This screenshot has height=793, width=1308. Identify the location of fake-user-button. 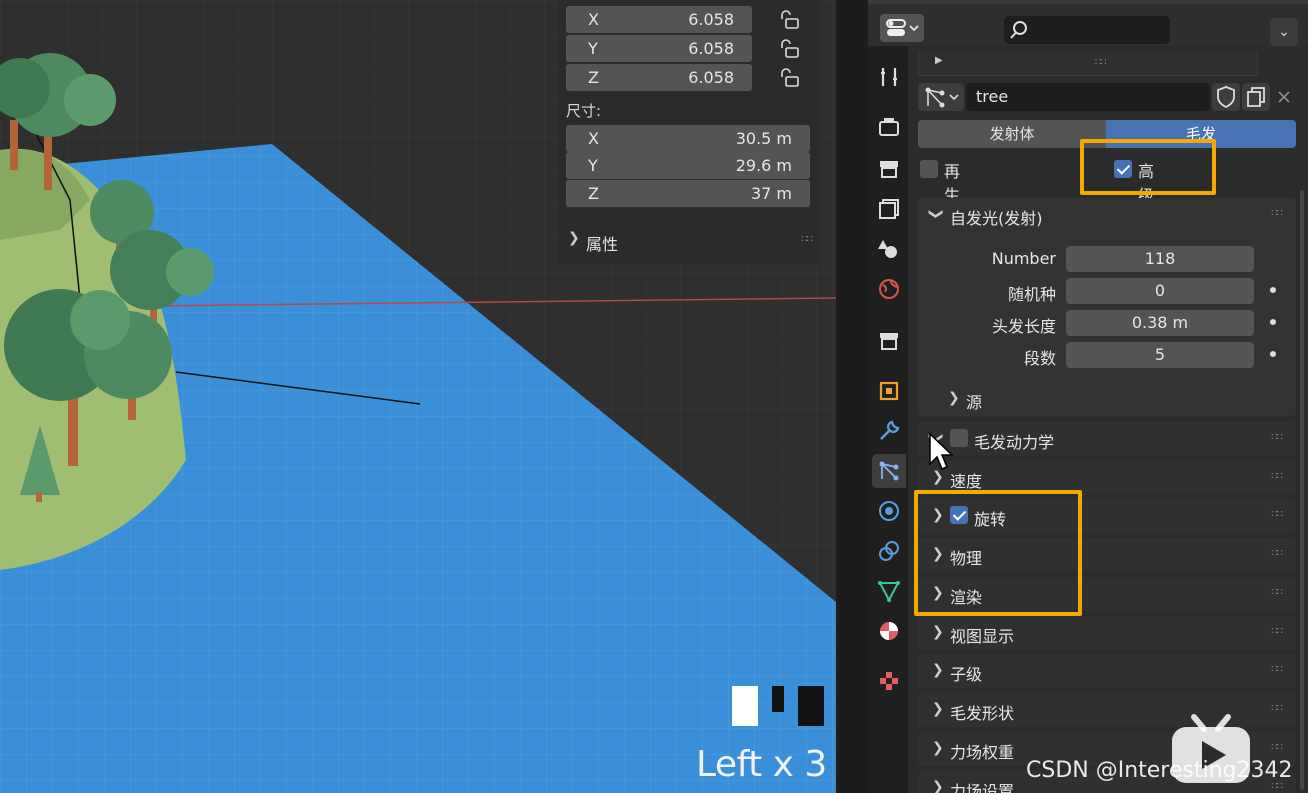
(1226, 97).